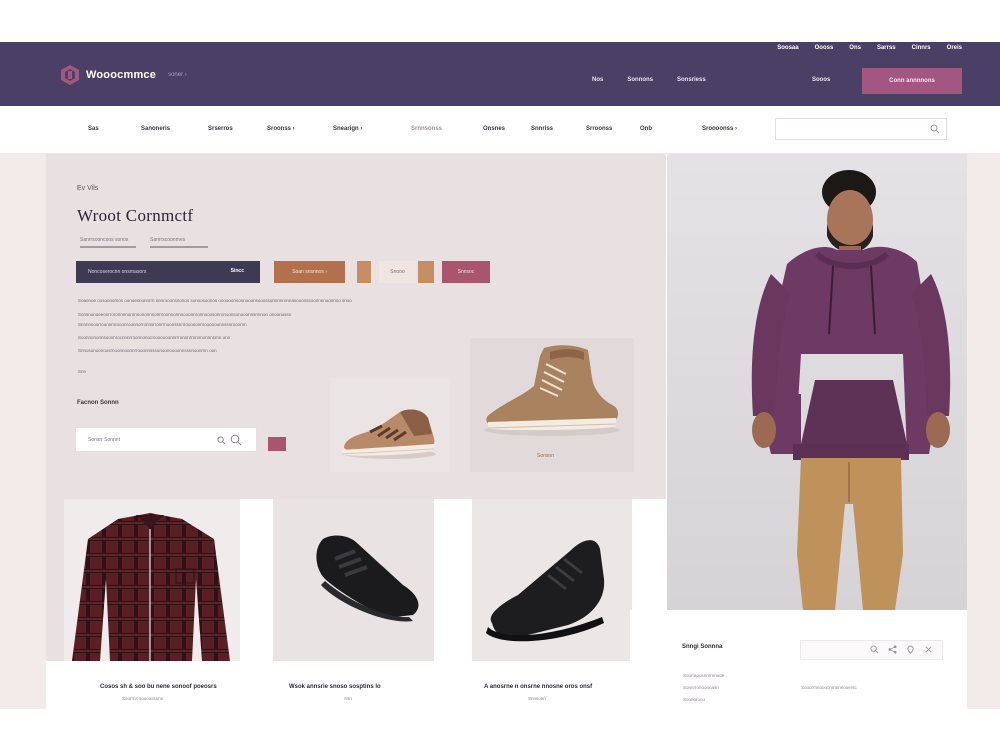 This screenshot has width=1000, height=750. Describe the element at coordinates (494, 129) in the screenshot. I see `category-link: Onsnes` at that location.